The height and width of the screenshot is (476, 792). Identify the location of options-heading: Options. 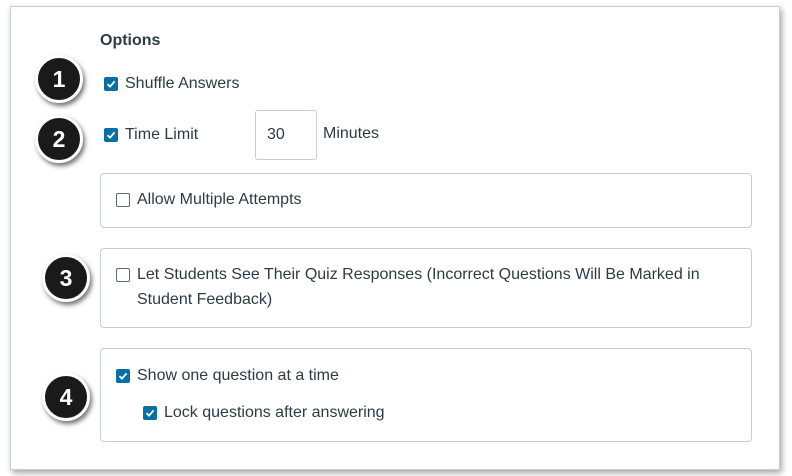
(130, 40).